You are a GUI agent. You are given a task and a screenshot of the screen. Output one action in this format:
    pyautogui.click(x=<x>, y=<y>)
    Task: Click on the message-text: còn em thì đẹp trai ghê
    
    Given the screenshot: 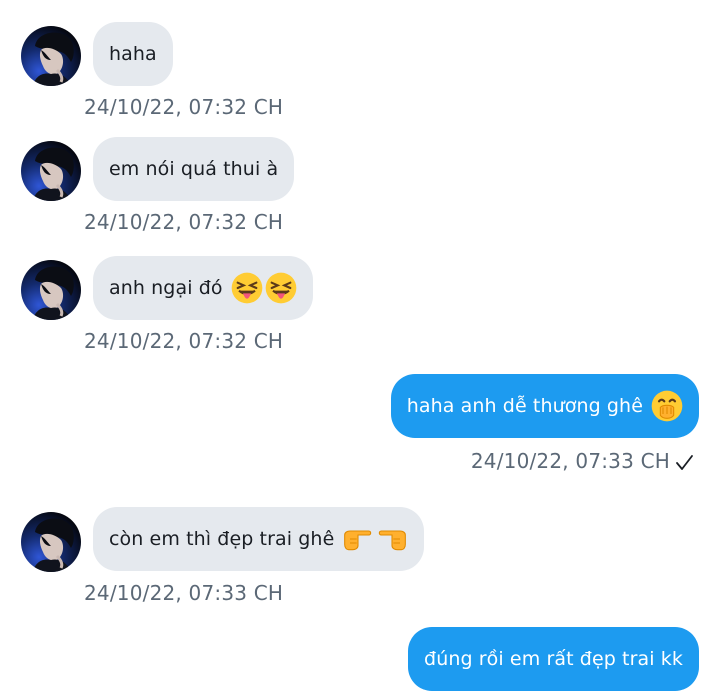 What is the action you would take?
    pyautogui.click(x=222, y=539)
    